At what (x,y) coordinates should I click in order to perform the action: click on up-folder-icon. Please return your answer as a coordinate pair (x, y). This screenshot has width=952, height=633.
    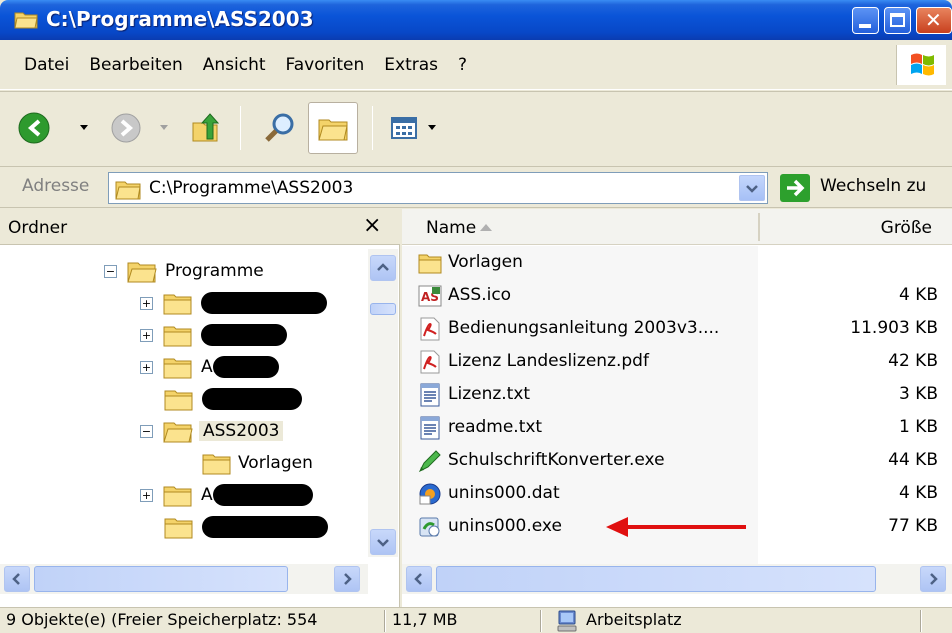
    Looking at the image, I should click on (206, 127).